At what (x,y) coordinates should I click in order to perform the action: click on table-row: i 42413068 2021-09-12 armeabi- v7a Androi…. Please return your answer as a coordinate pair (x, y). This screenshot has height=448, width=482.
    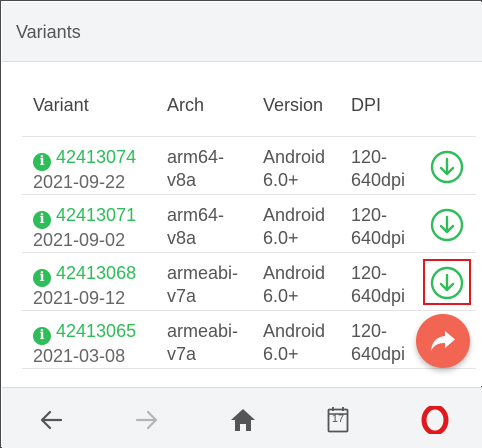
    Looking at the image, I should click on (249, 281).